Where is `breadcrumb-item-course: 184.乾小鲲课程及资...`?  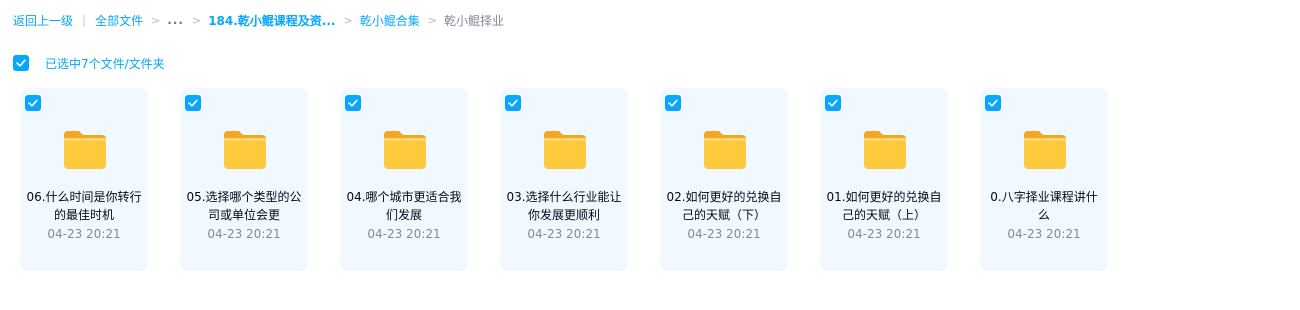
breadcrumb-item-course: 184.乾小鲲课程及资... is located at coordinates (271, 20).